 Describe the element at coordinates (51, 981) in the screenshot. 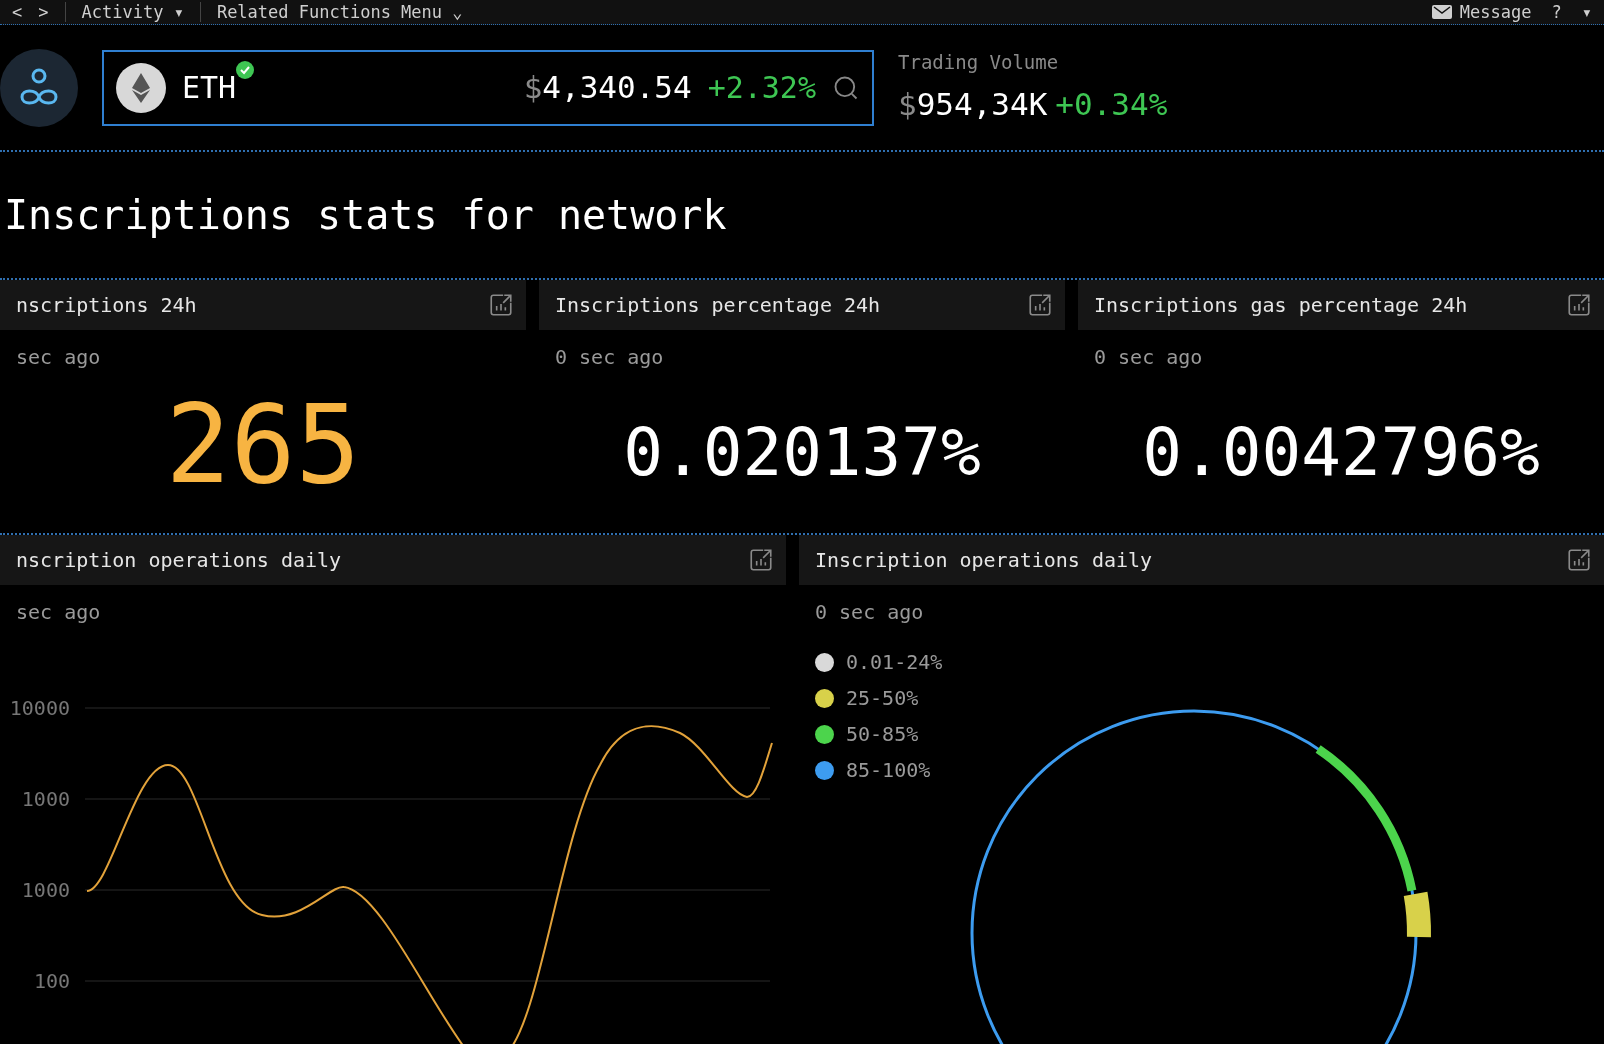

I see `y-axis-label: 100` at that location.